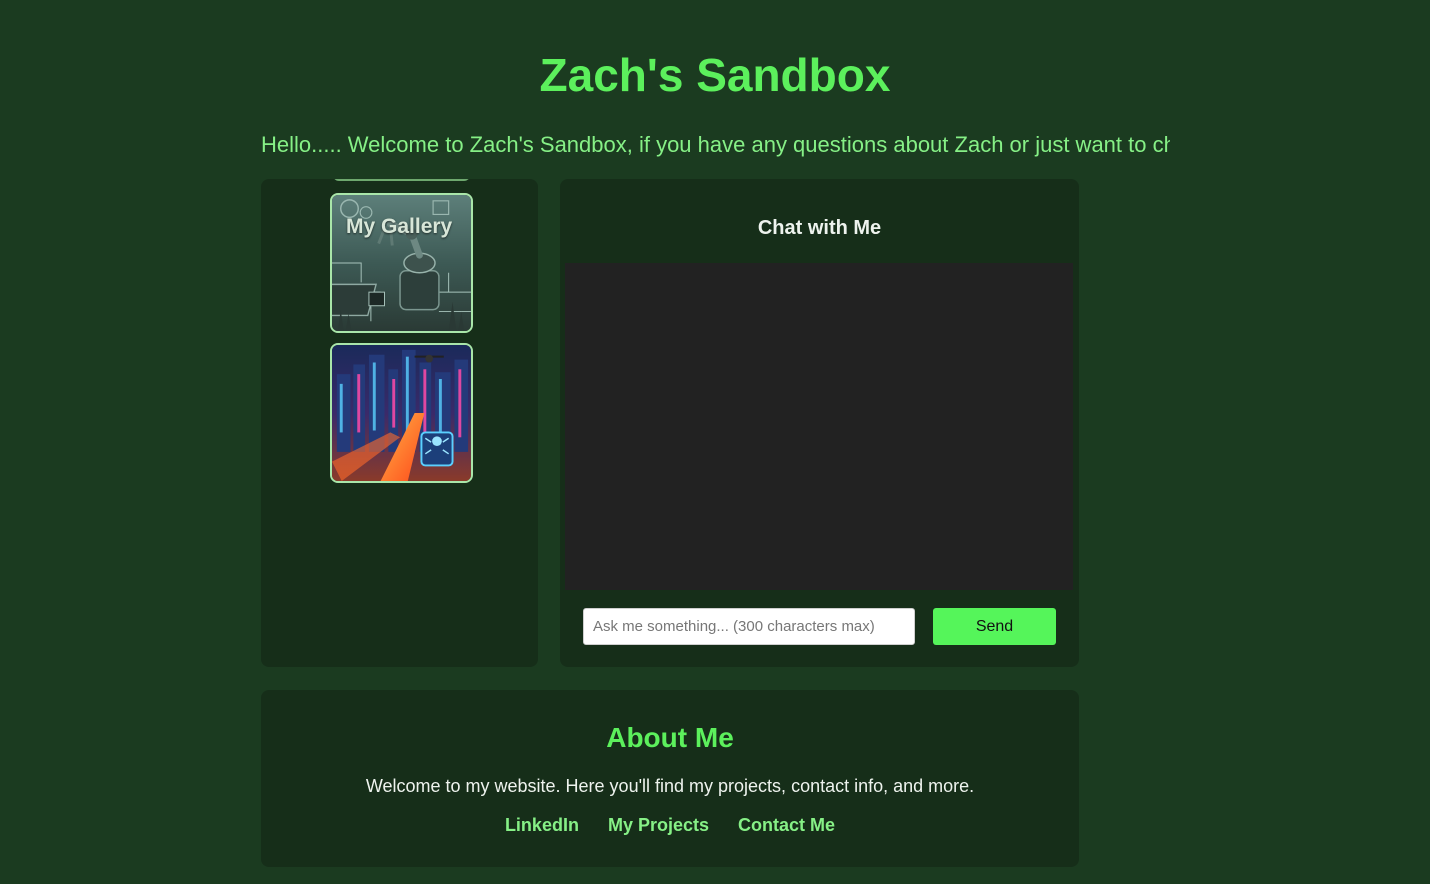 The height and width of the screenshot is (884, 1430). I want to click on chat-input, so click(749, 626).